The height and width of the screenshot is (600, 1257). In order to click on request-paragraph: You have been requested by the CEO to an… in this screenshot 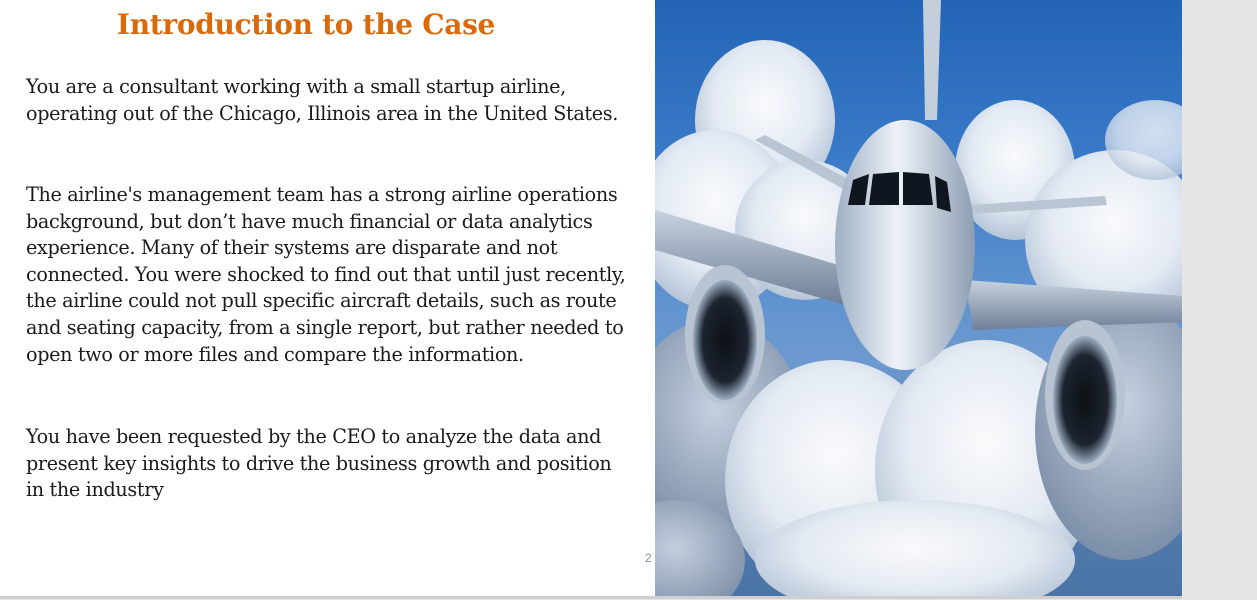, I will do `click(319, 463)`.